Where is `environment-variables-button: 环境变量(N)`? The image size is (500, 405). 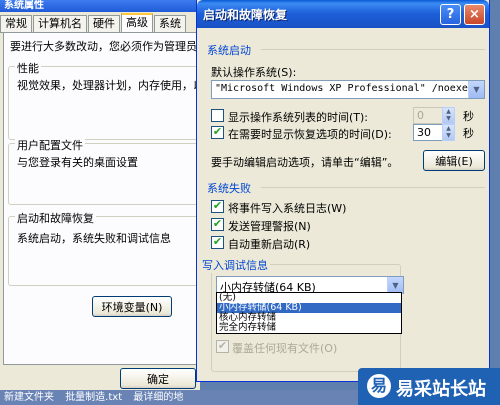
environment-variables-button: 环境变量(N) is located at coordinates (132, 306).